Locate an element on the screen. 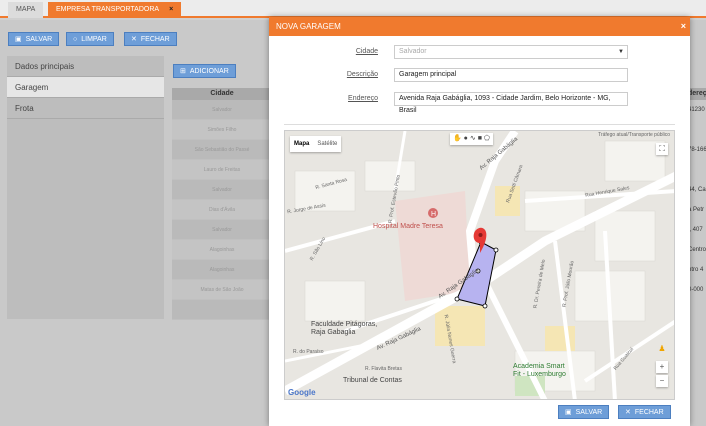  dialog-save-button: ▣ SALVAR is located at coordinates (584, 412).